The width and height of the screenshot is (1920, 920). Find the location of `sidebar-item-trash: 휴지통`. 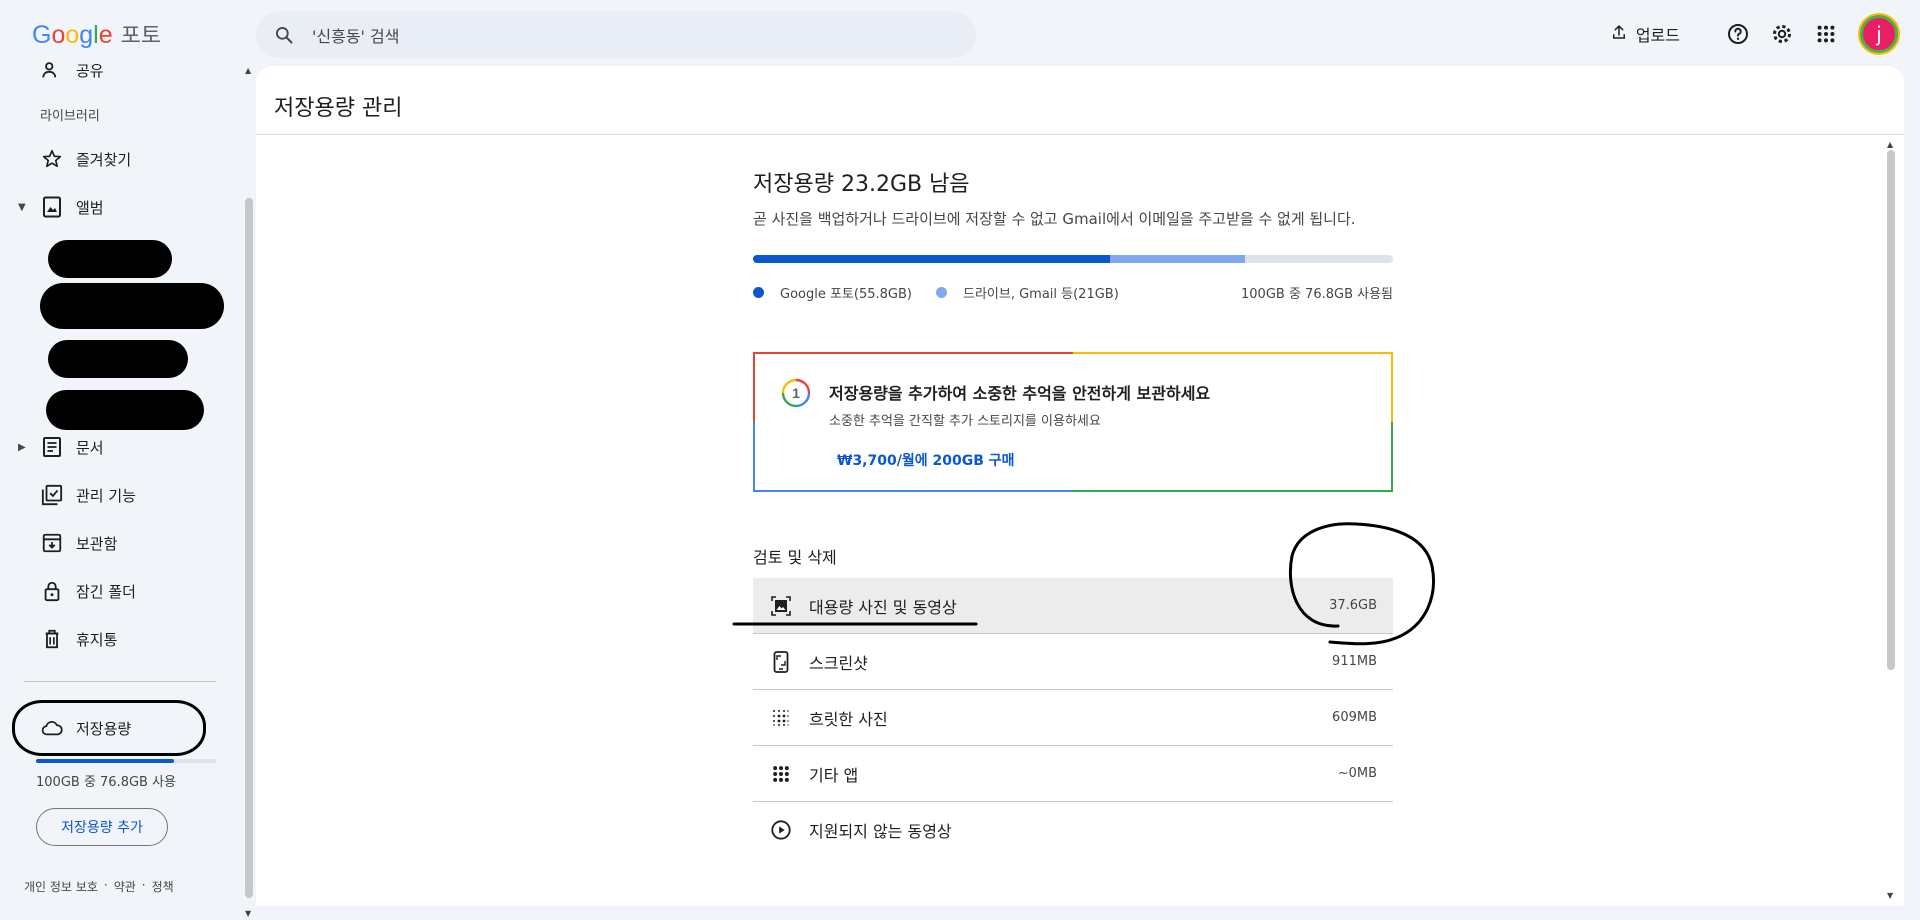

sidebar-item-trash: 휴지통 is located at coordinates (115, 639).